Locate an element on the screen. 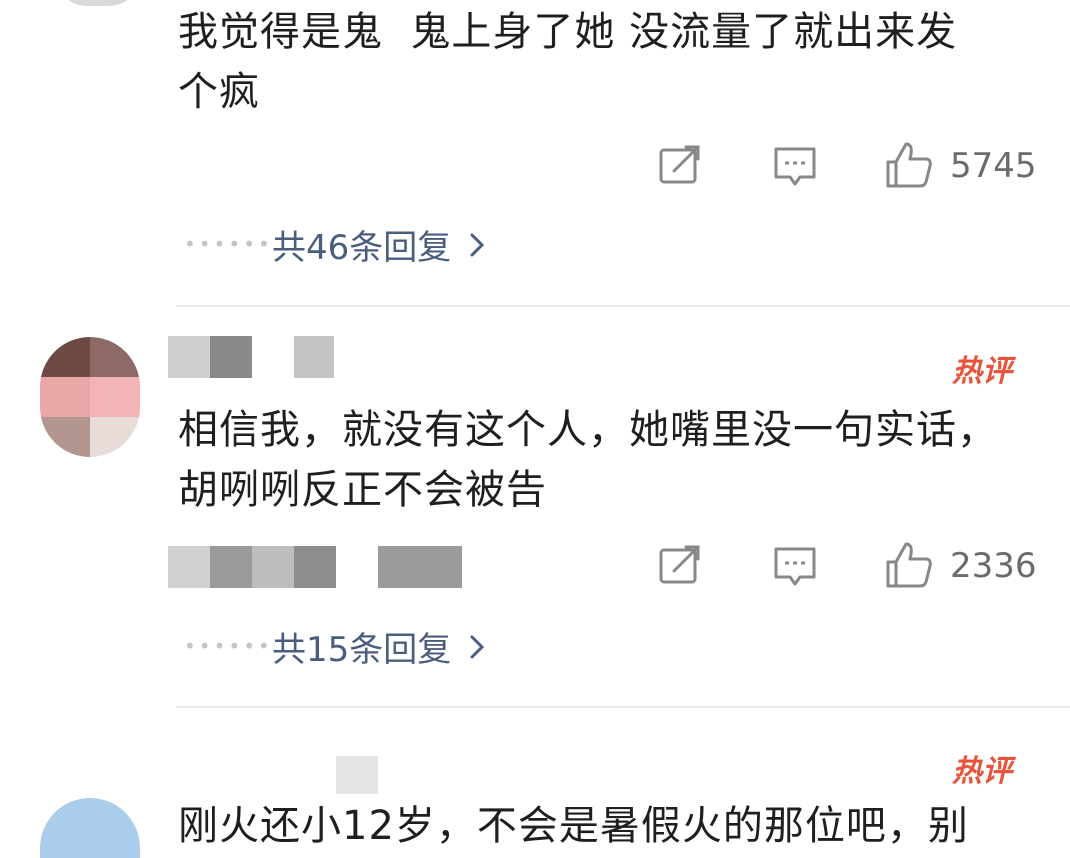  like-count: 5745 is located at coordinates (993, 166).